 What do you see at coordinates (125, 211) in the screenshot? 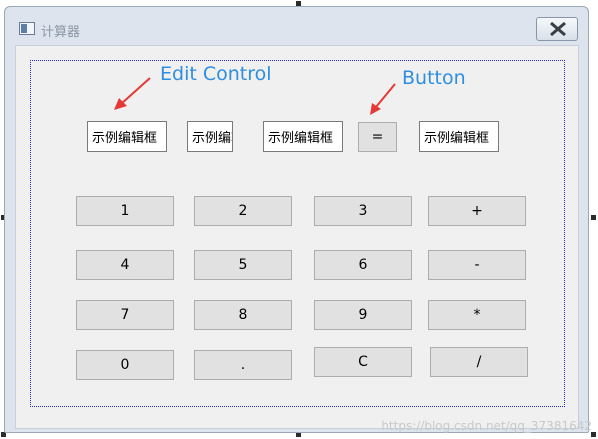
I see `key-1-button: 1` at bounding box center [125, 211].